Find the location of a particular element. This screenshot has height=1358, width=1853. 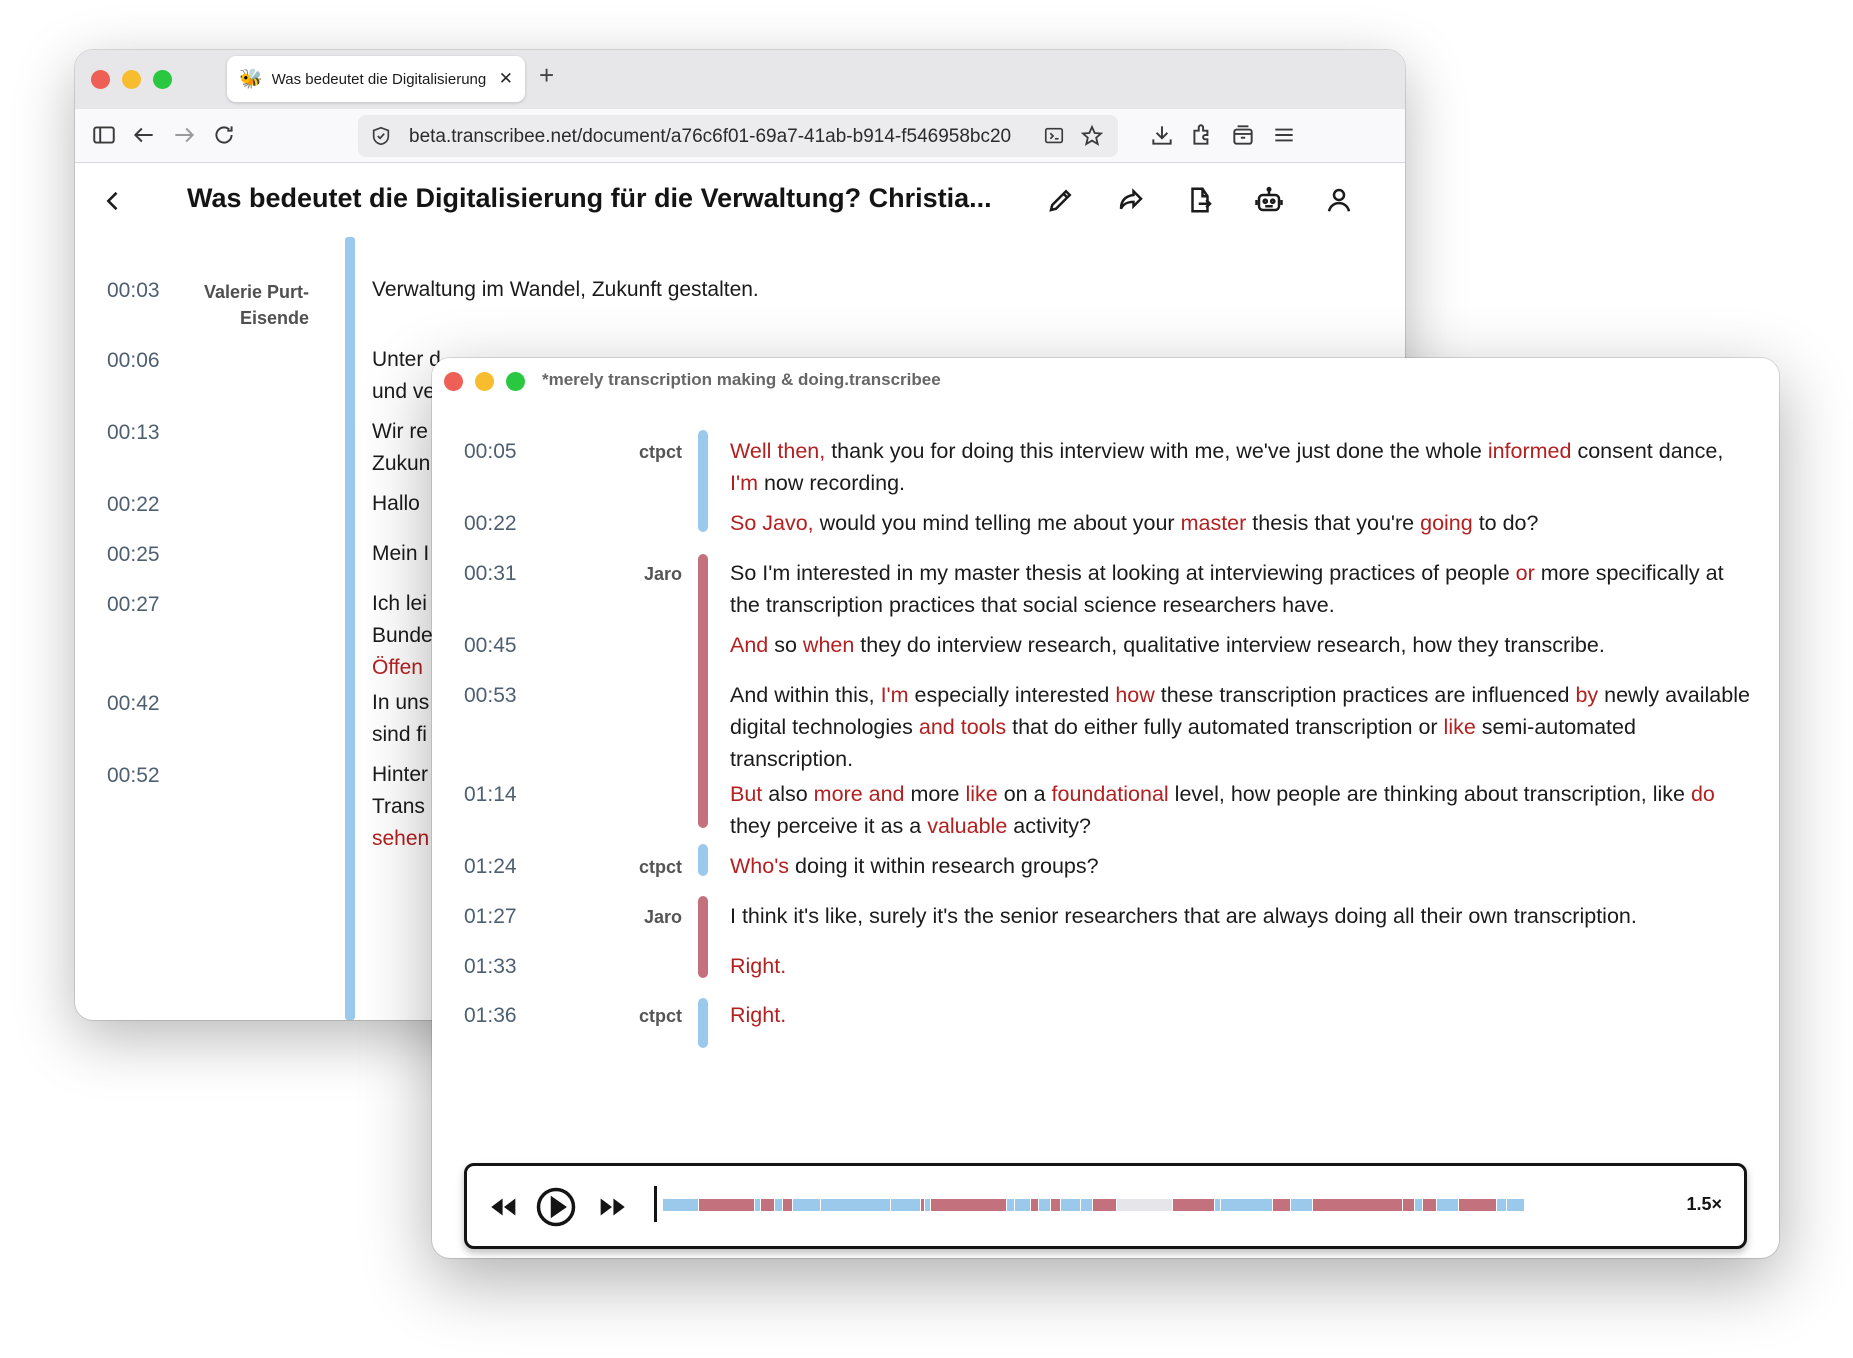

robot-icon is located at coordinates (1269, 200).